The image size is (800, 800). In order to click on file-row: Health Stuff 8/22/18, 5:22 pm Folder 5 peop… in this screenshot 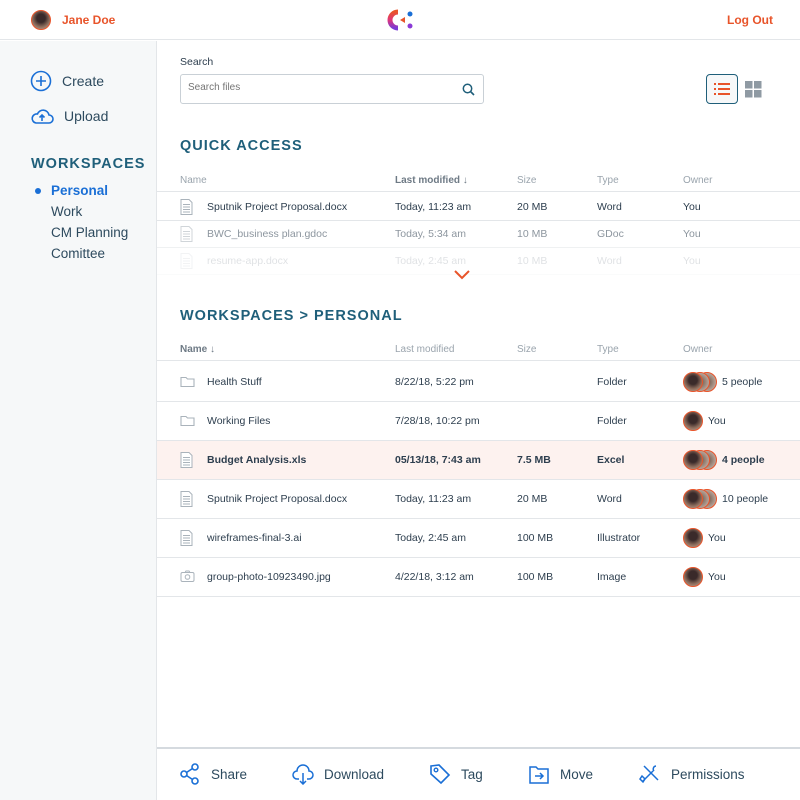, I will do `click(478, 382)`.